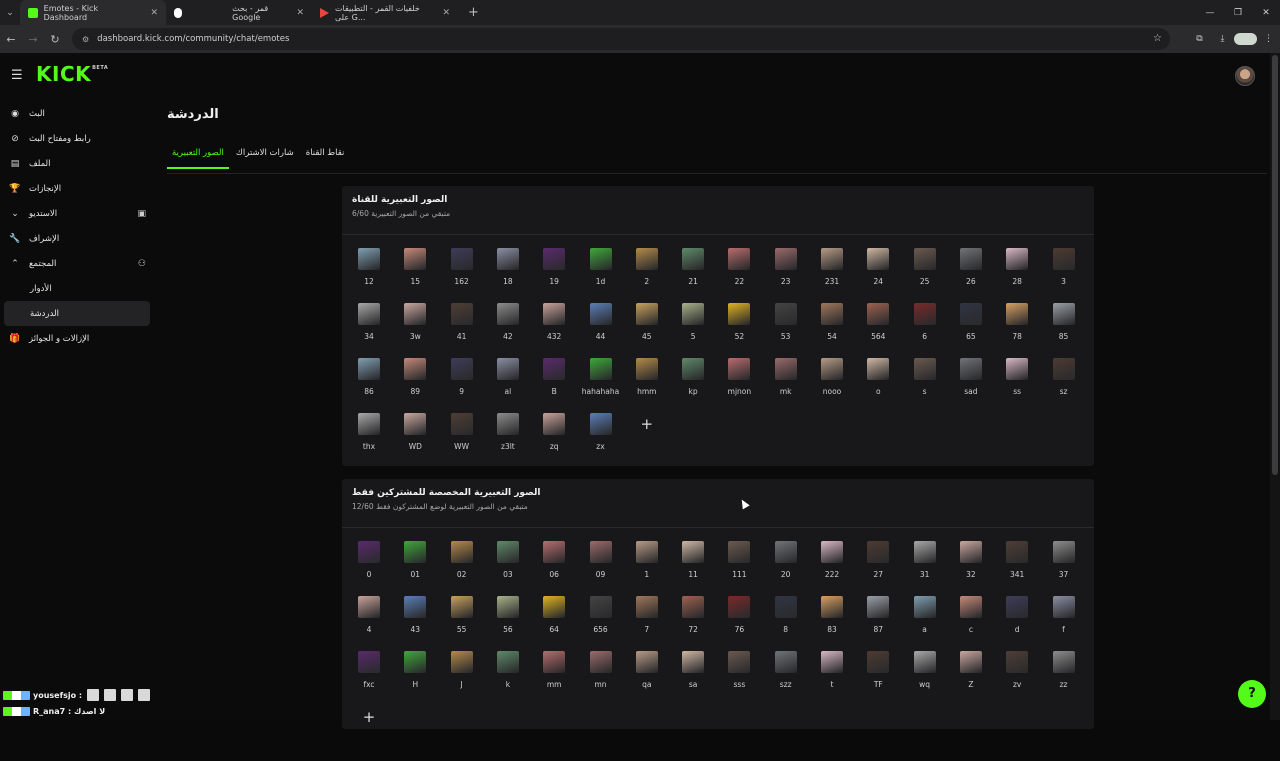  I want to click on reload-icon: ↻, so click(55, 39).